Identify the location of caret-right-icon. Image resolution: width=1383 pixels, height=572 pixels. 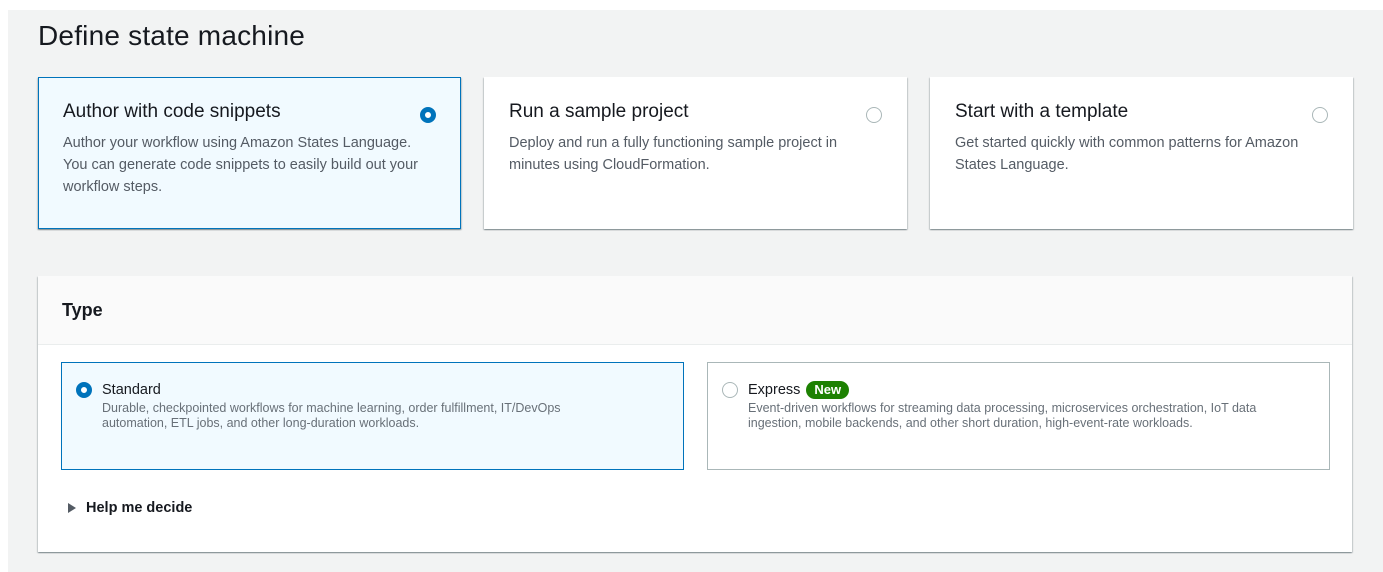
(72, 508).